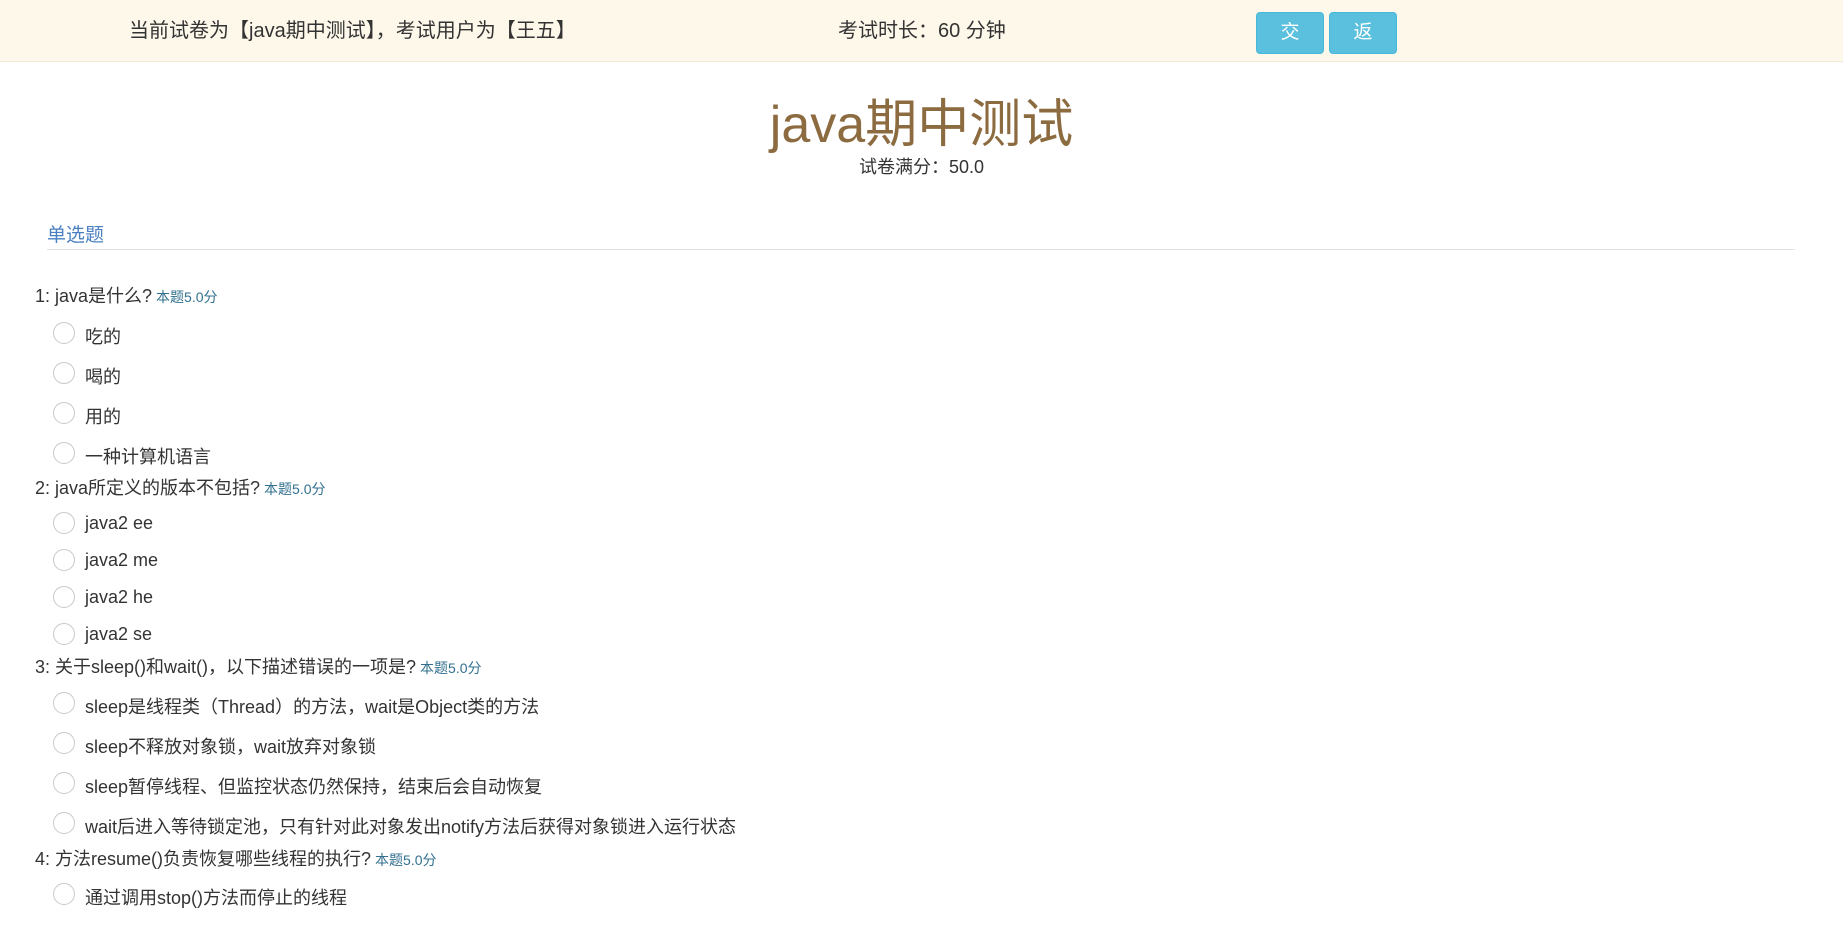  I want to click on option-label: java2 me, so click(122, 560).